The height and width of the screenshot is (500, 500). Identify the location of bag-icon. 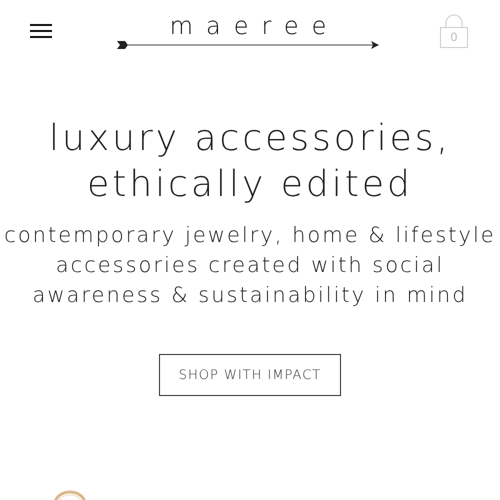
(454, 32).